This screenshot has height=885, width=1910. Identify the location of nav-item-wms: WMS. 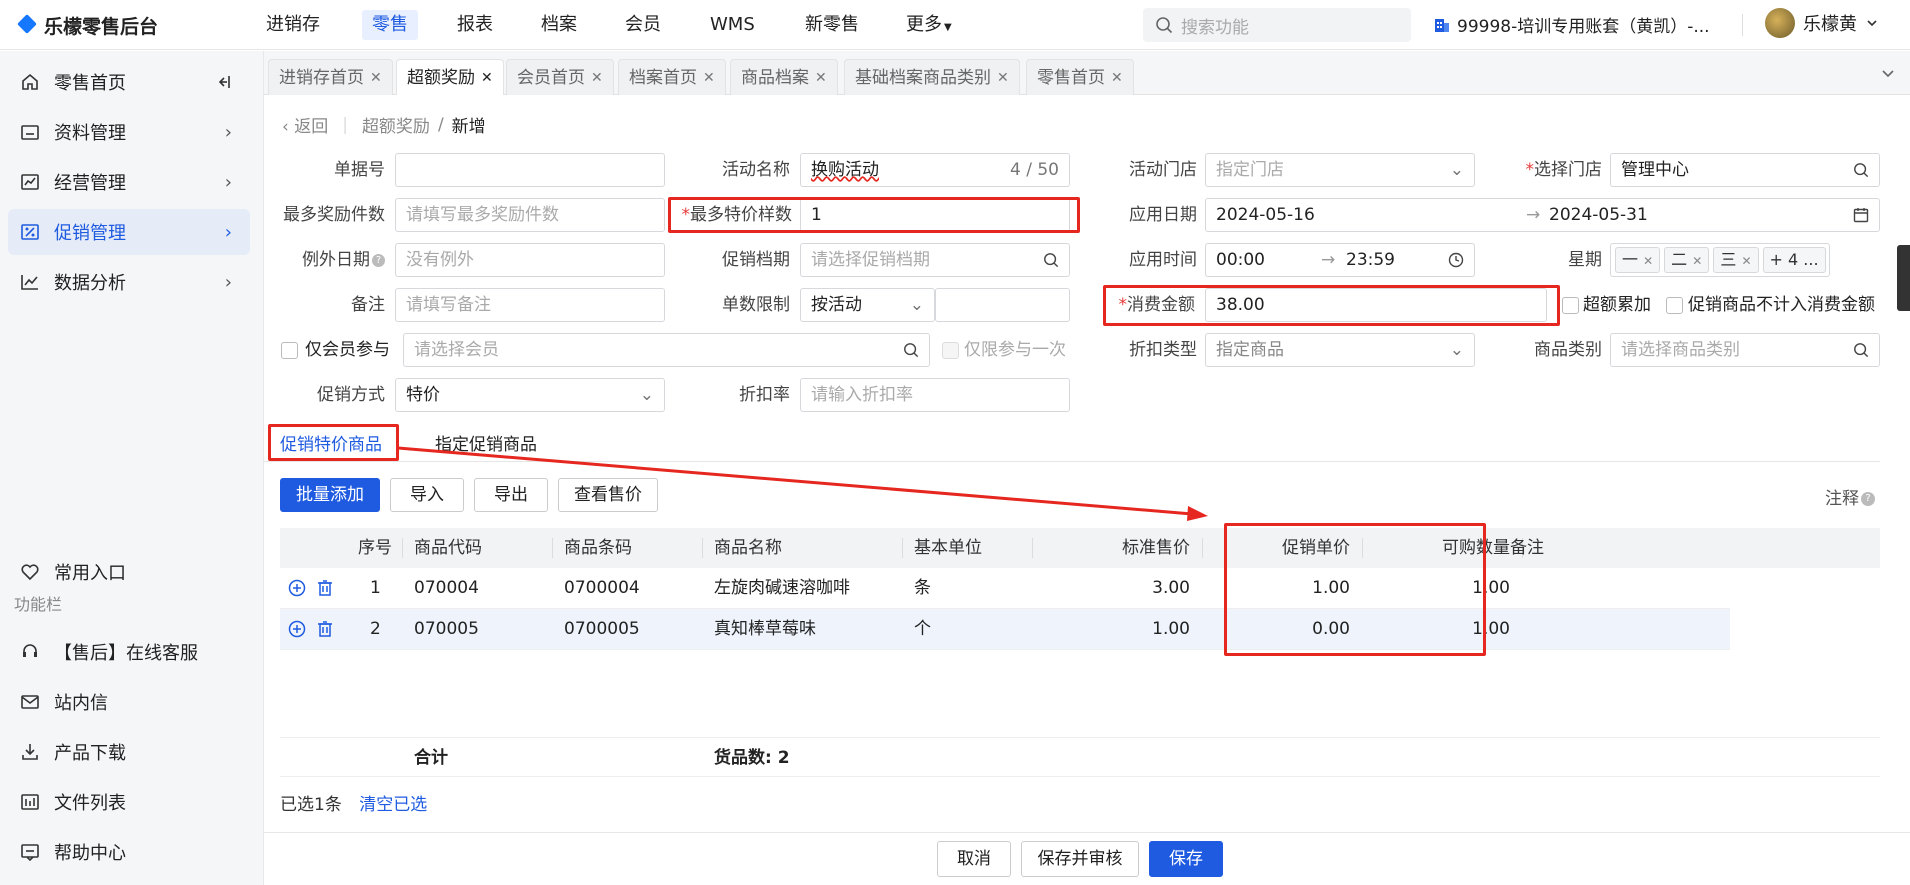
(732, 25).